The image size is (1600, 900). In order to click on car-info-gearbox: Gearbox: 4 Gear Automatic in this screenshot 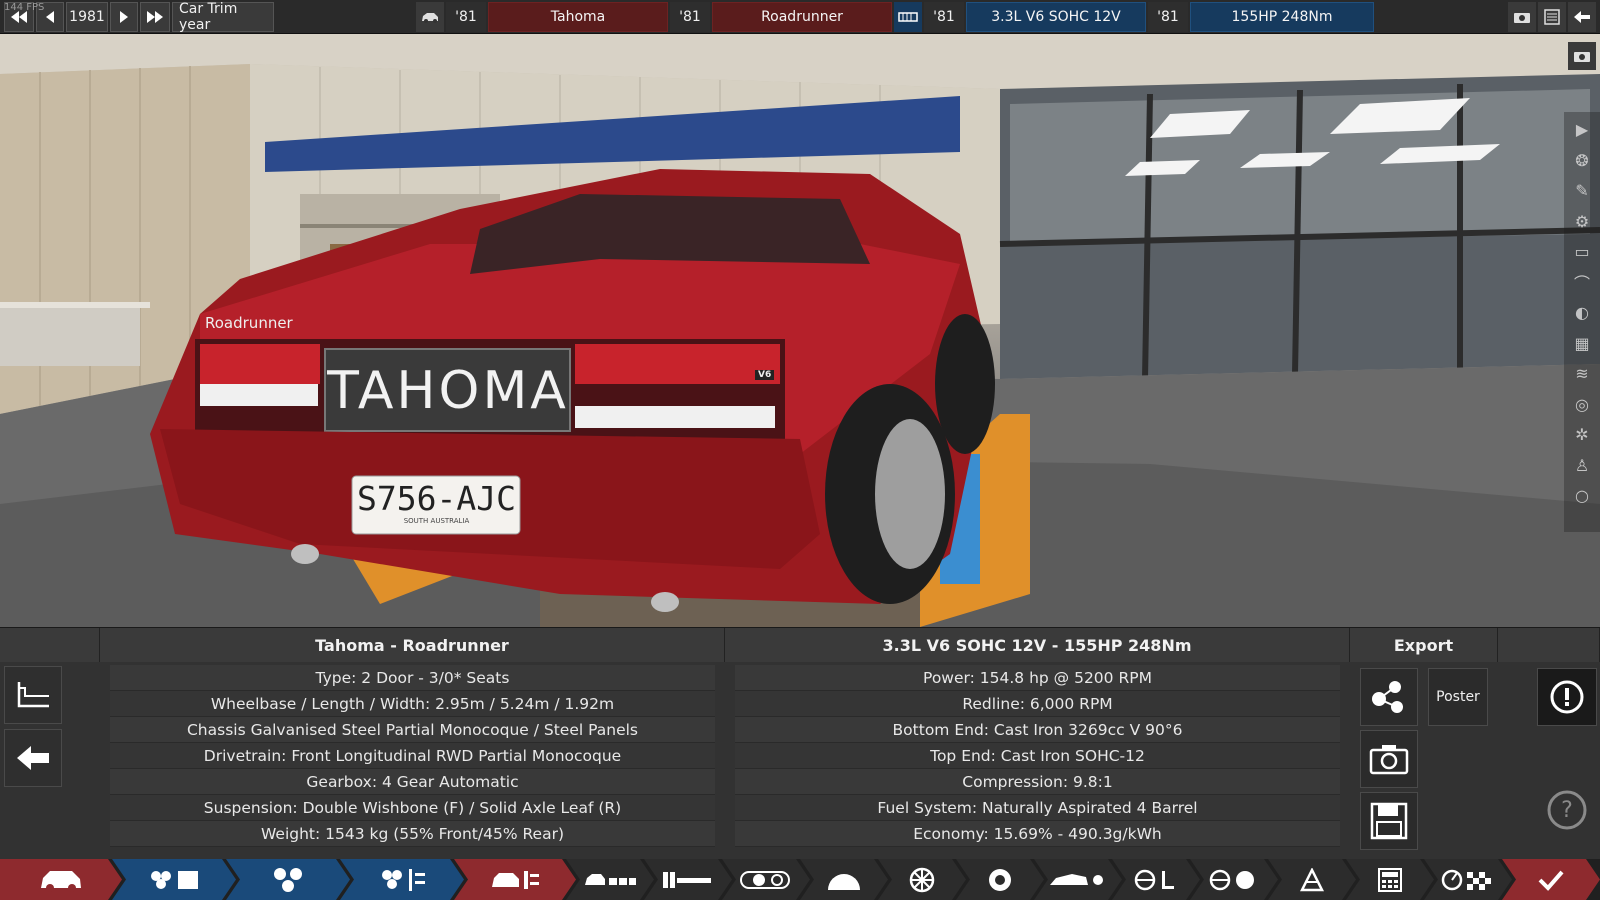, I will do `click(412, 782)`.